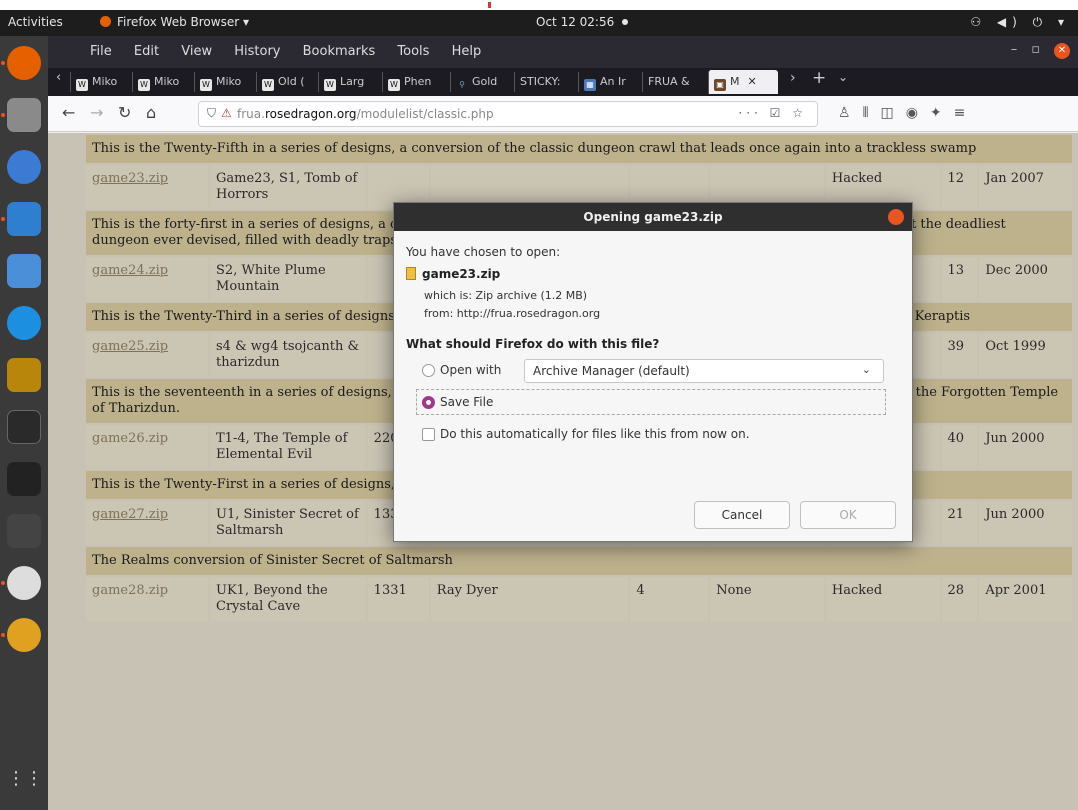 Image resolution: width=1078 pixels, height=810 pixels. Describe the element at coordinates (1020, 22) in the screenshot. I see `system-tray: ⚇ ◀) ⏻ ▾` at that location.